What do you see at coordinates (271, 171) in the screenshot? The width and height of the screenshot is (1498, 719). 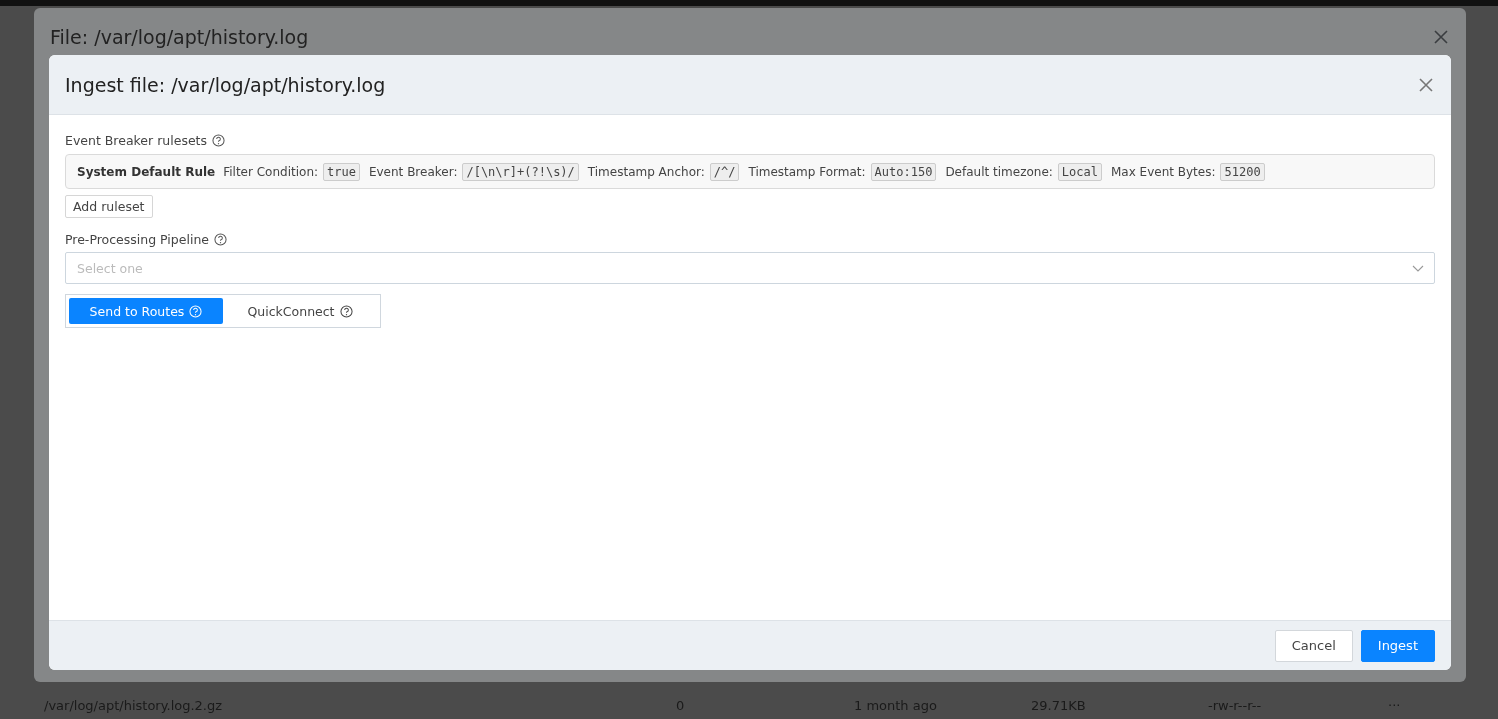 I see `setting-label: Filter Condition:` at bounding box center [271, 171].